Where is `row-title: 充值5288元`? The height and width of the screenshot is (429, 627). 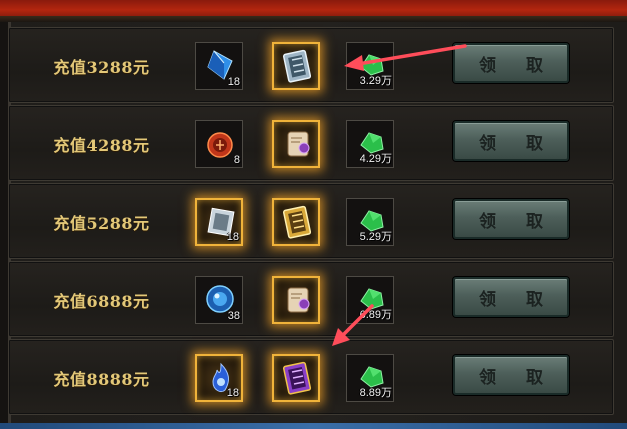 row-title: 充值5288元 is located at coordinates (101, 223).